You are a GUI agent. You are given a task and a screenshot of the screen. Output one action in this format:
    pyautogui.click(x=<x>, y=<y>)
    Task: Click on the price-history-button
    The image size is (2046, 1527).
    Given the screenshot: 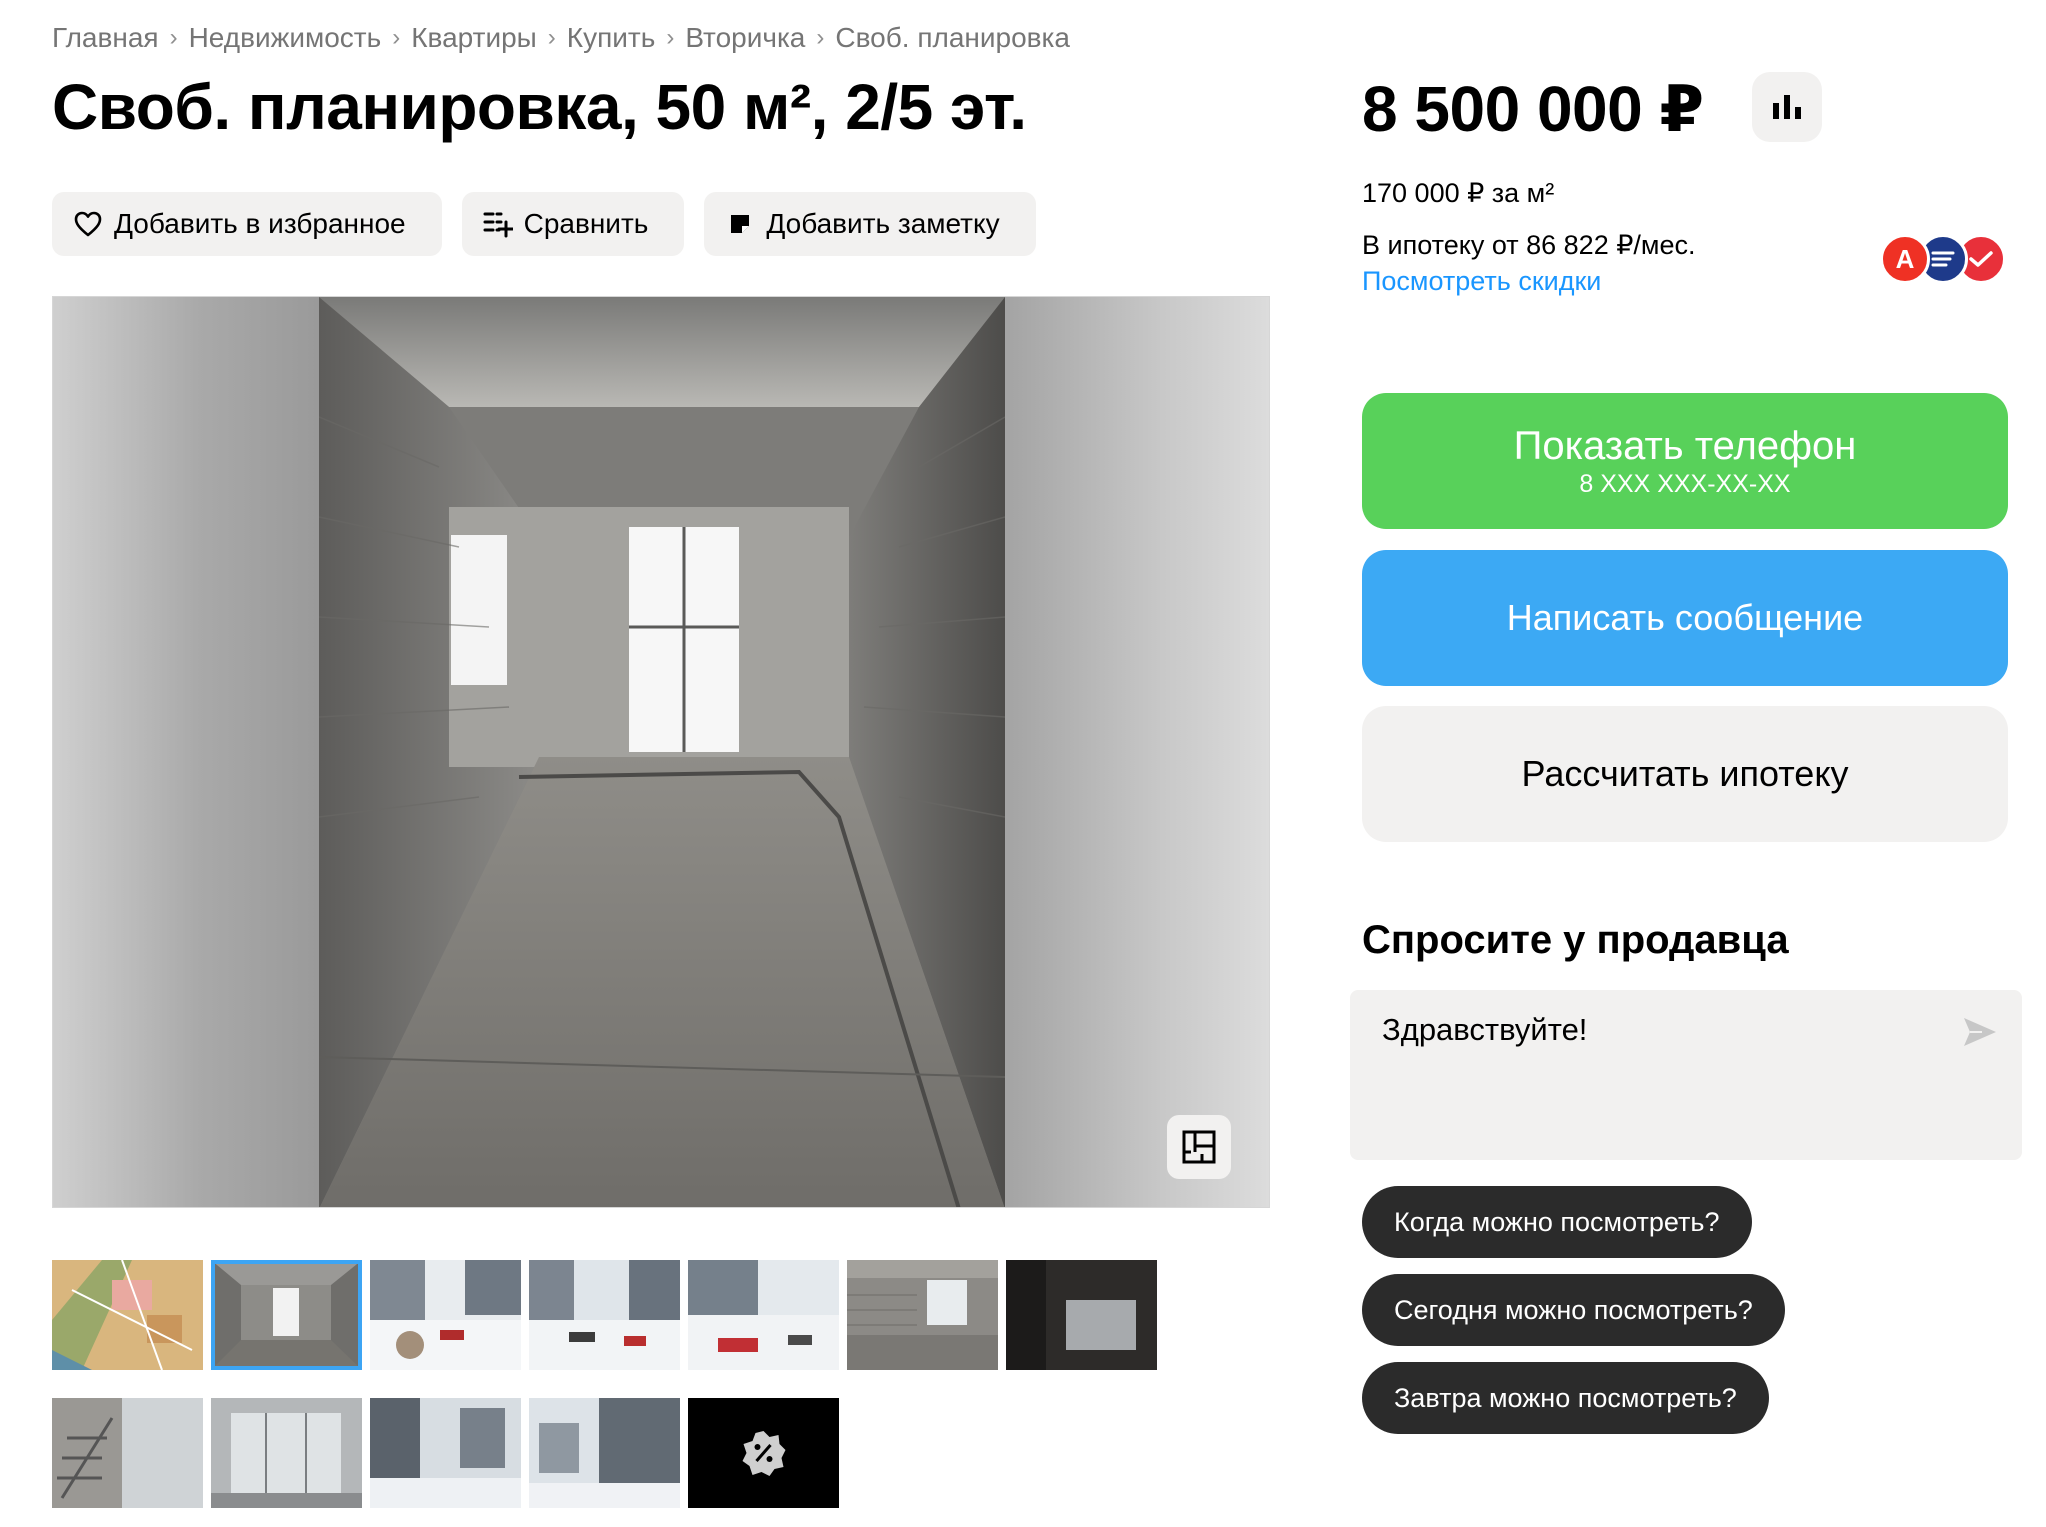 What is the action you would take?
    pyautogui.click(x=1787, y=107)
    